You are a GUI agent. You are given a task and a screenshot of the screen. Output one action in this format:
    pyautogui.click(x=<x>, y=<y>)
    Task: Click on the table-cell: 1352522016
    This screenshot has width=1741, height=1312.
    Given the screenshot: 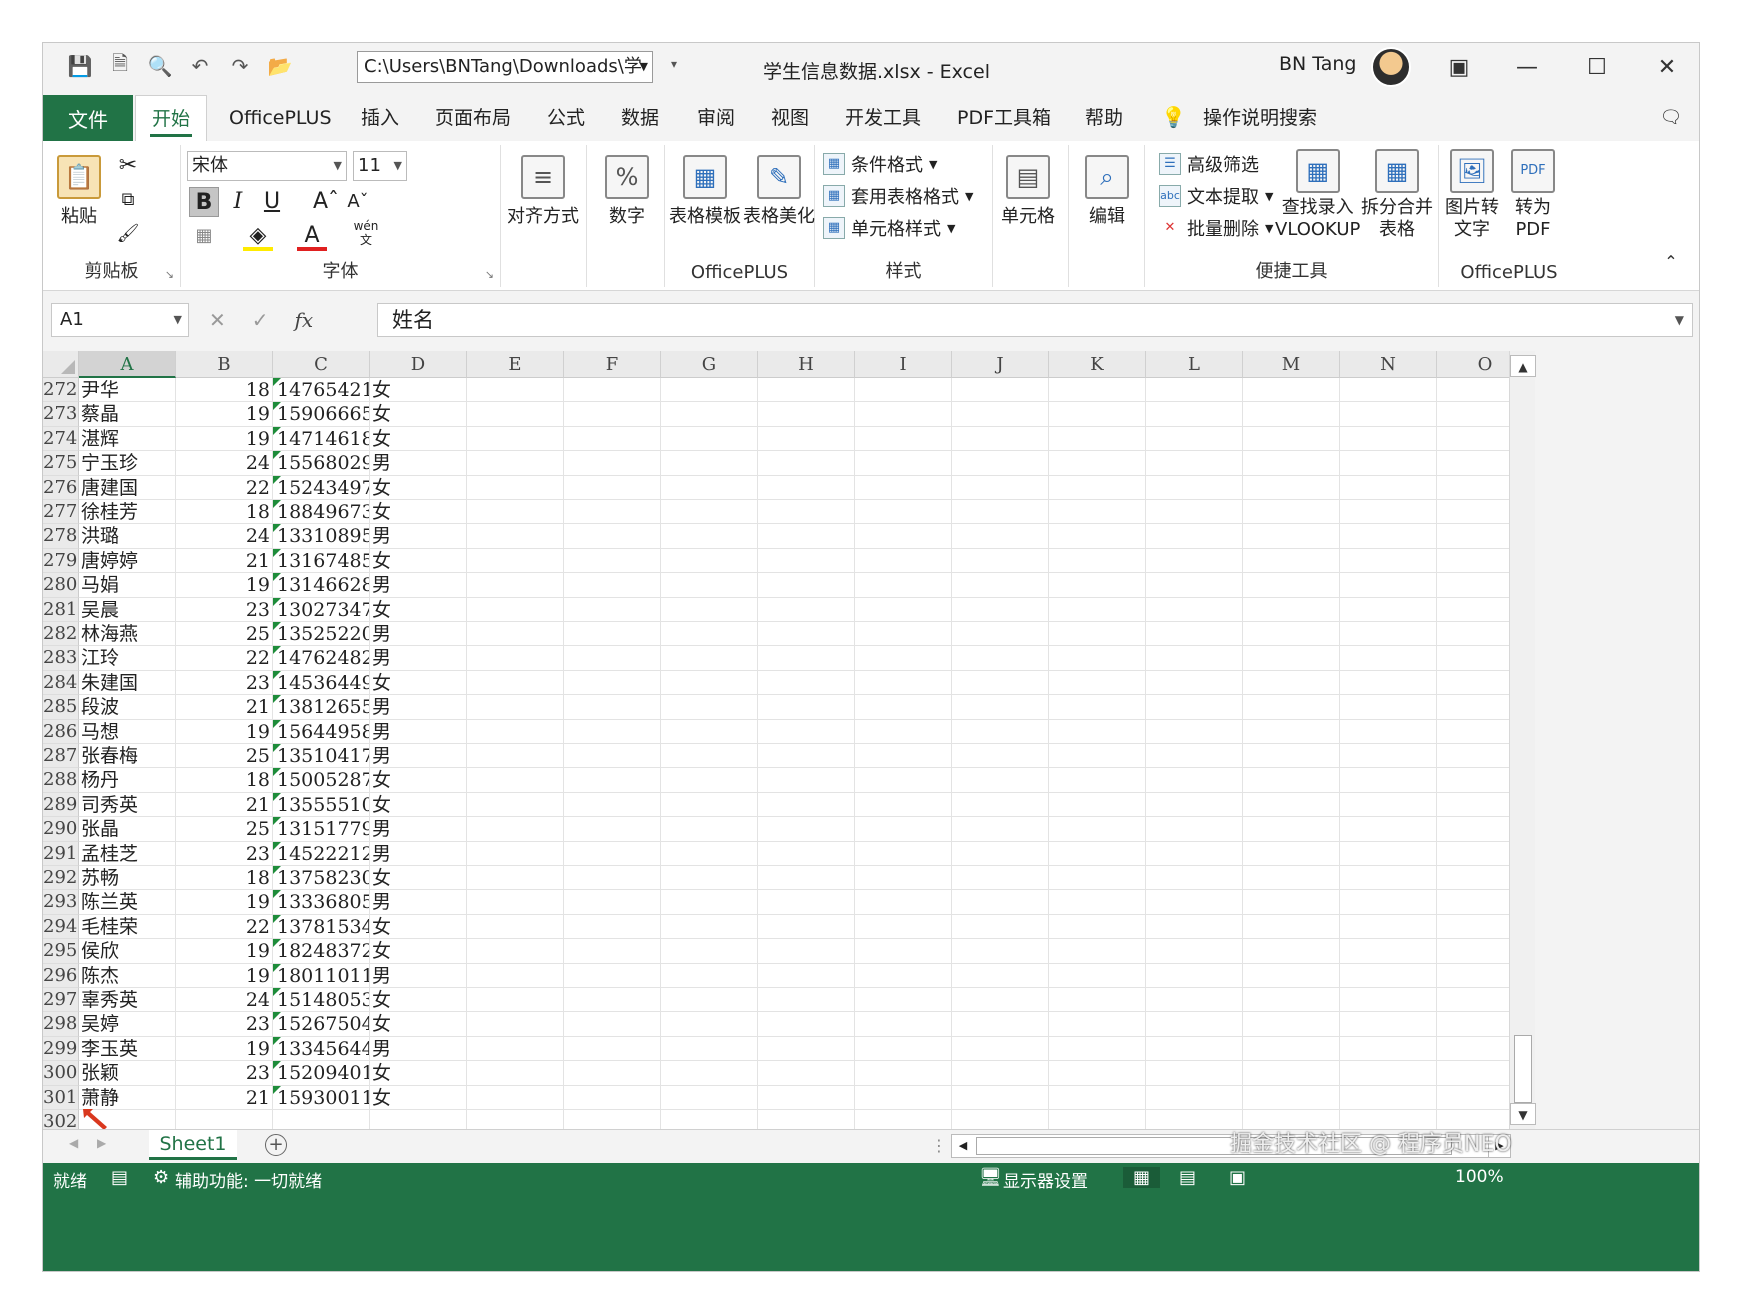 What is the action you would take?
    pyautogui.click(x=321, y=634)
    